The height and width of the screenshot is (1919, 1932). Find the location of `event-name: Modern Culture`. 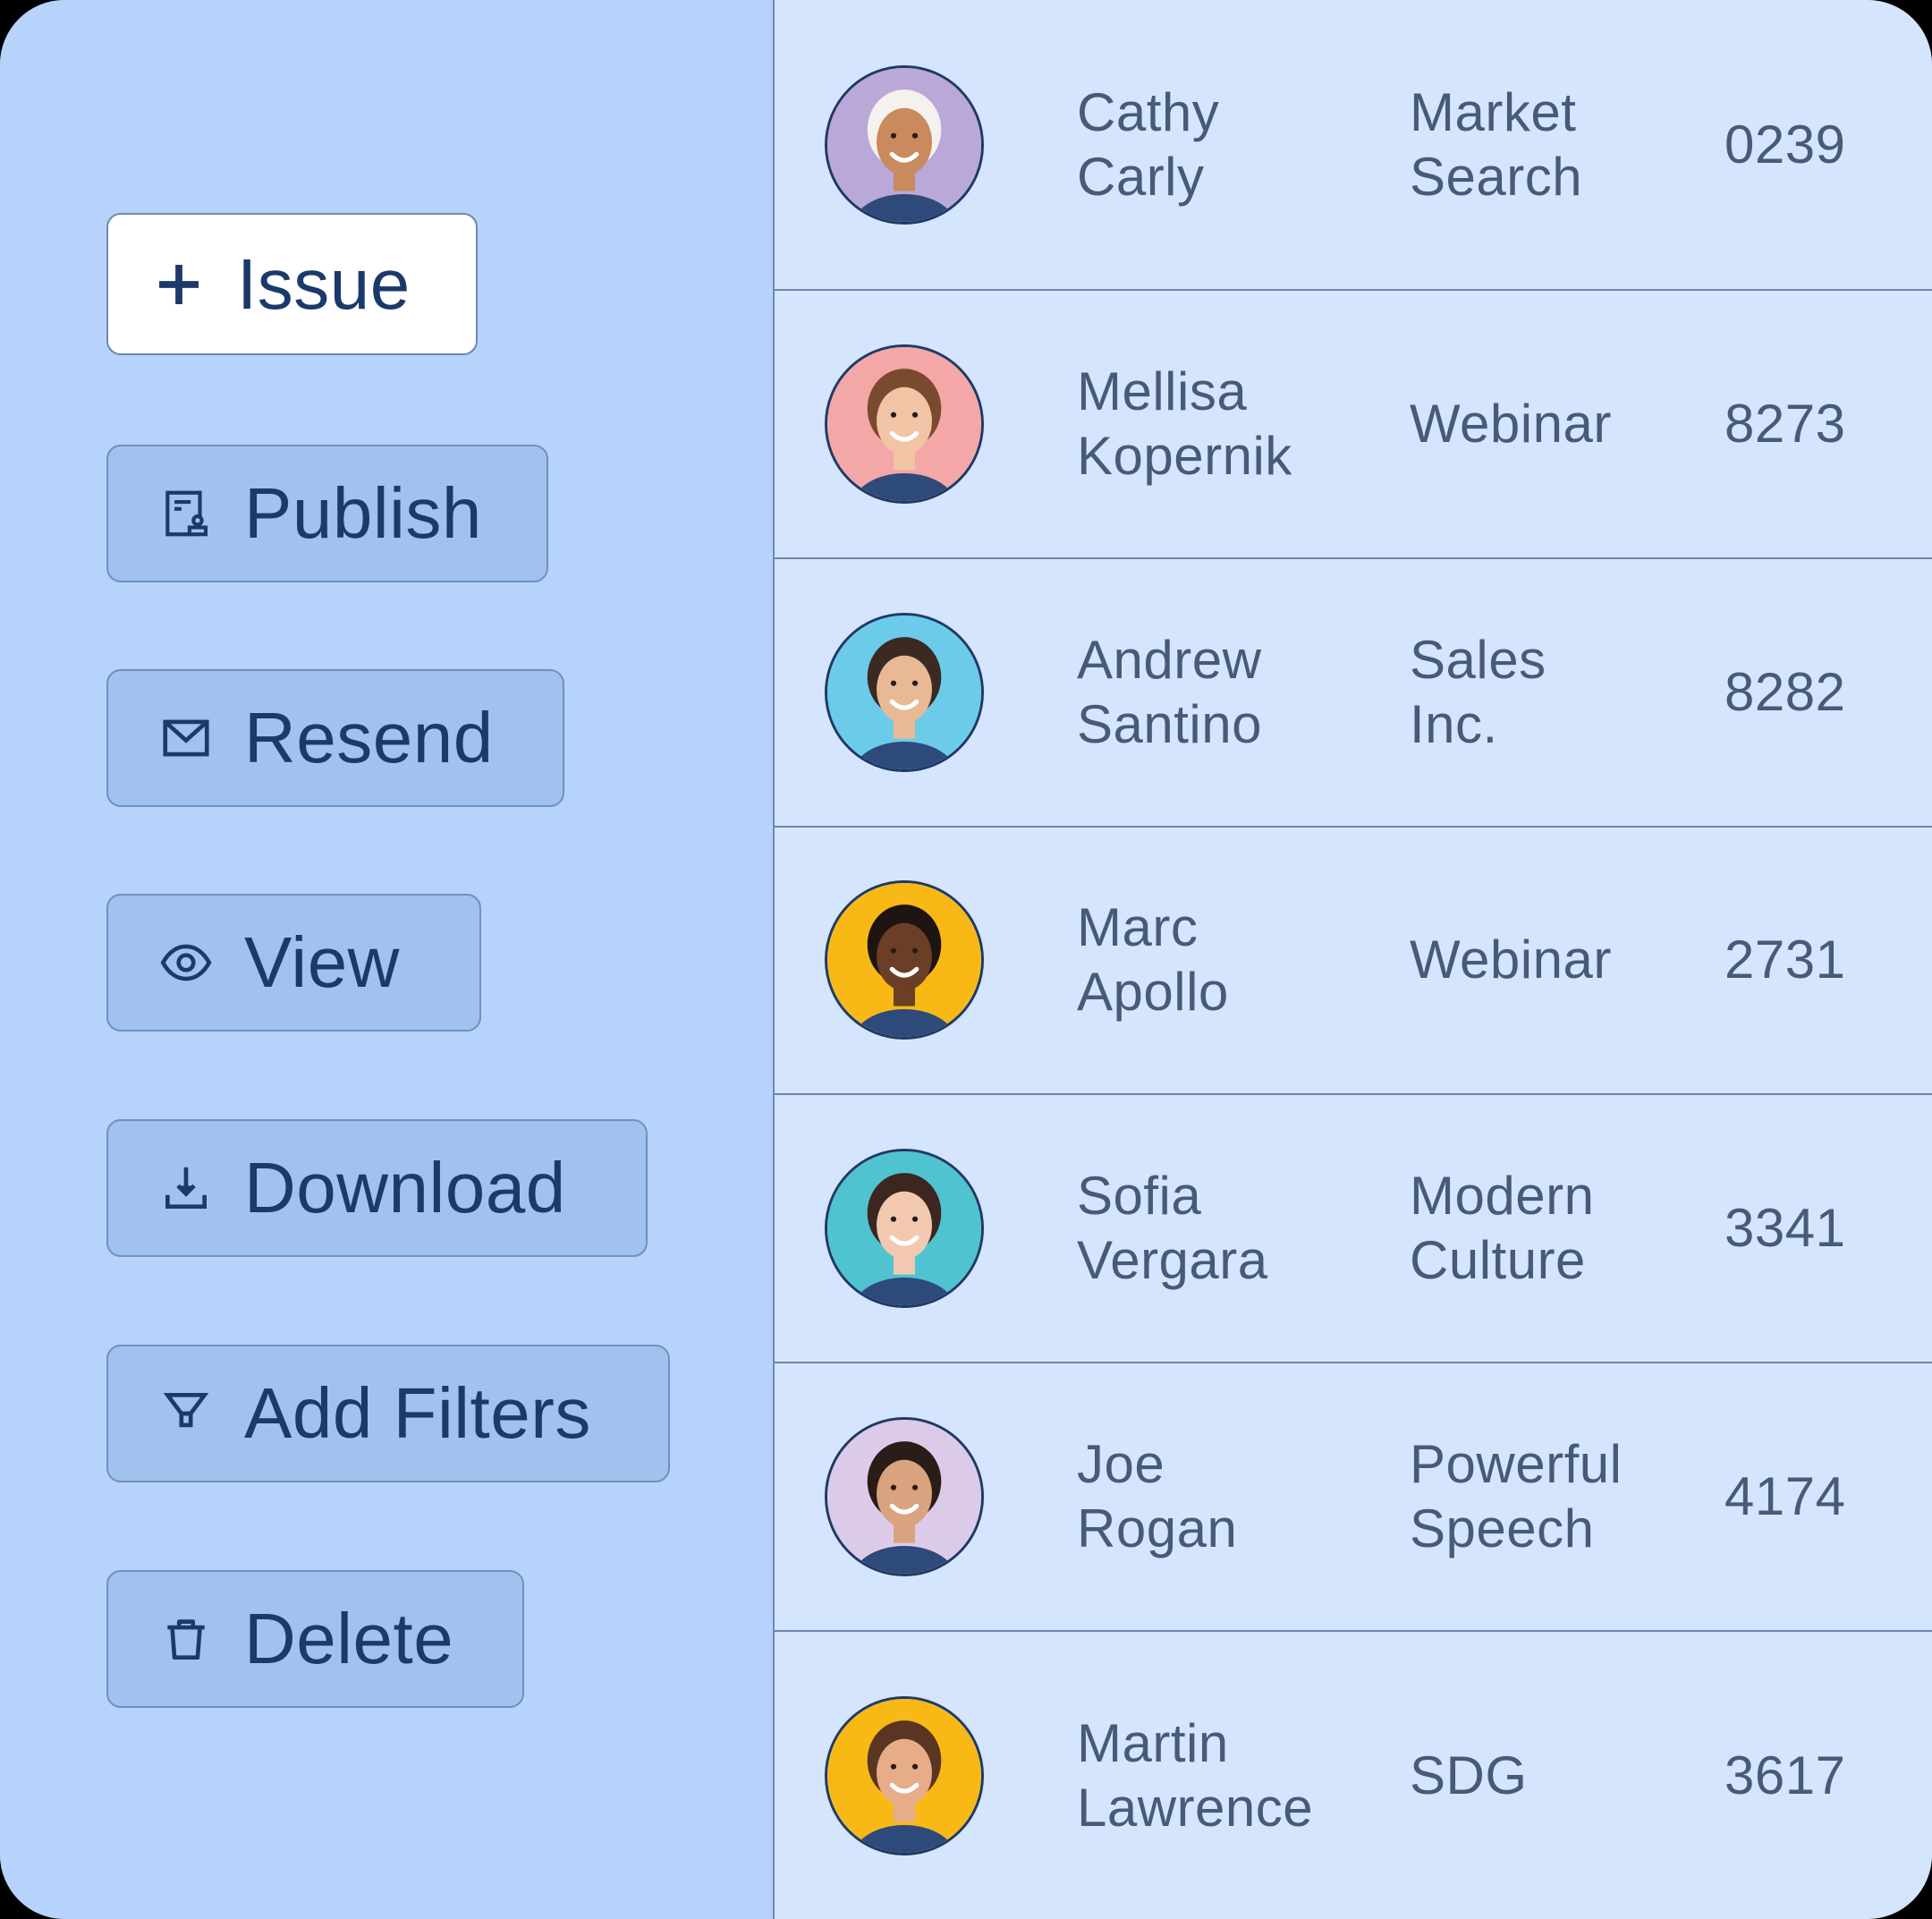

event-name: Modern Culture is located at coordinates (1502, 1228).